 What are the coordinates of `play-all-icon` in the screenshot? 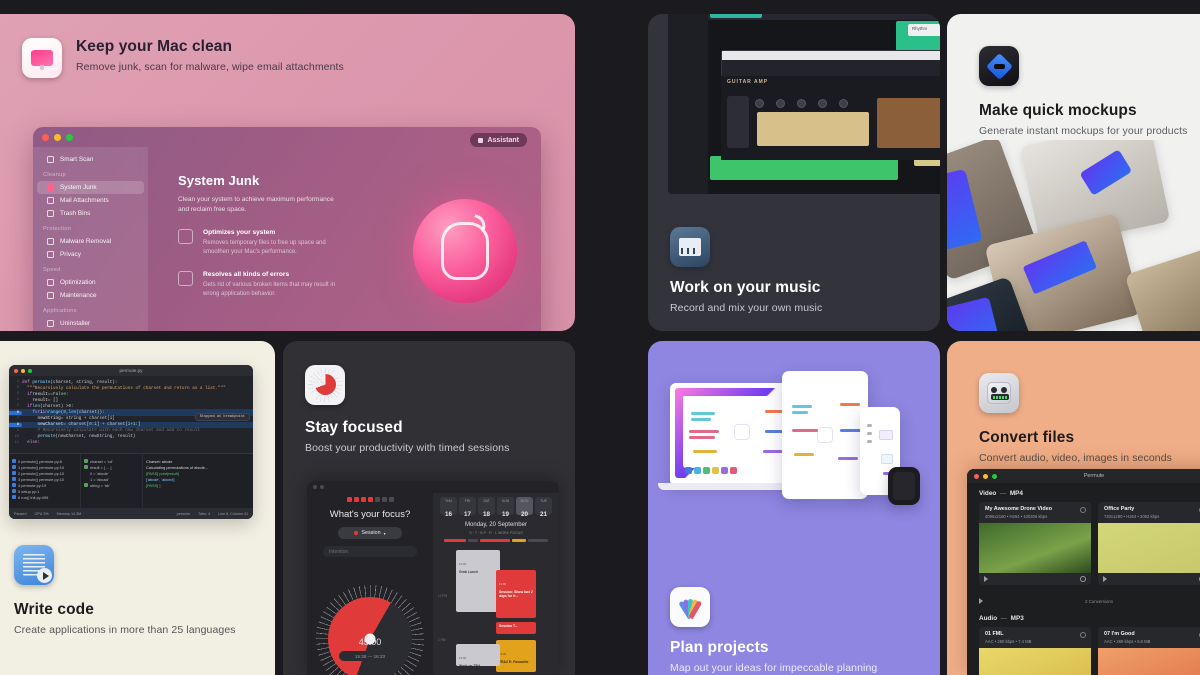 It's located at (981, 601).